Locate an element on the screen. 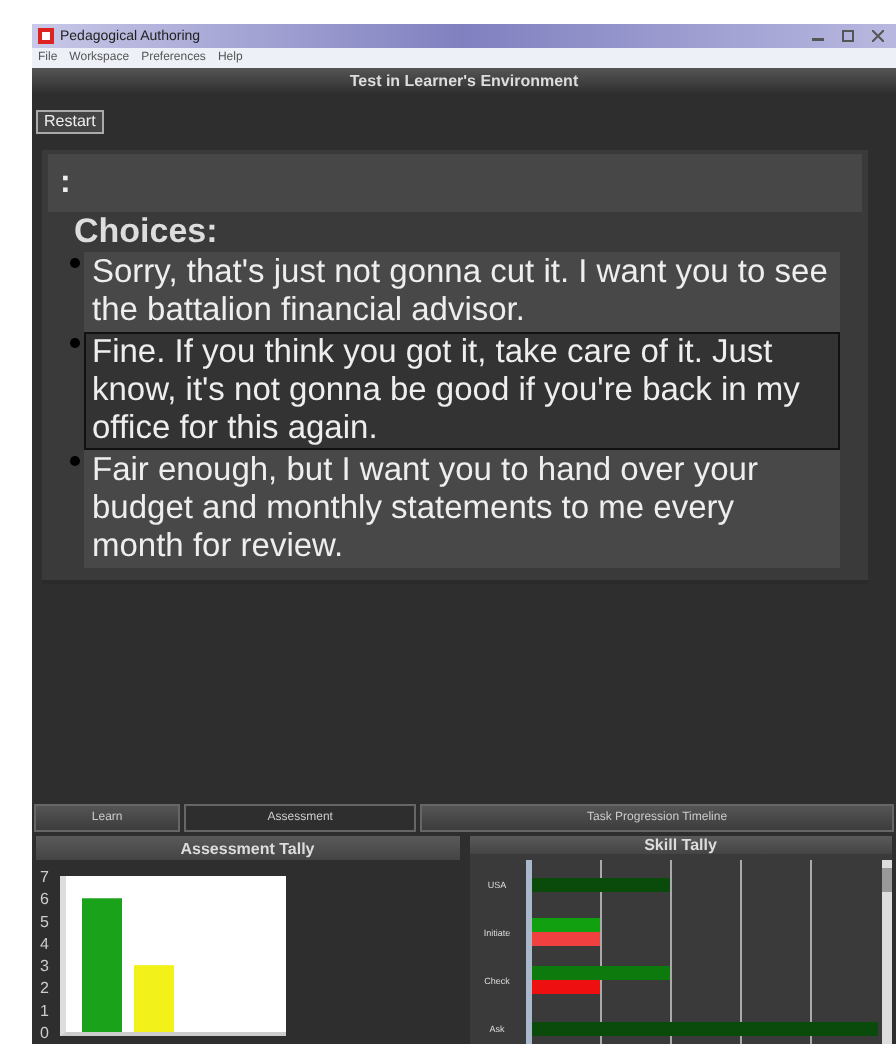 This screenshot has height=1044, width=896. axis-tick-label: 6 is located at coordinates (44, 899).